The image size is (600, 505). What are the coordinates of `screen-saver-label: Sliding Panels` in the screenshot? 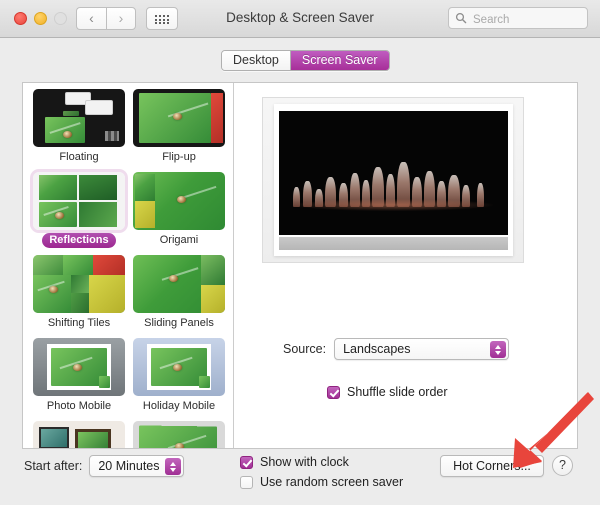 It's located at (179, 323).